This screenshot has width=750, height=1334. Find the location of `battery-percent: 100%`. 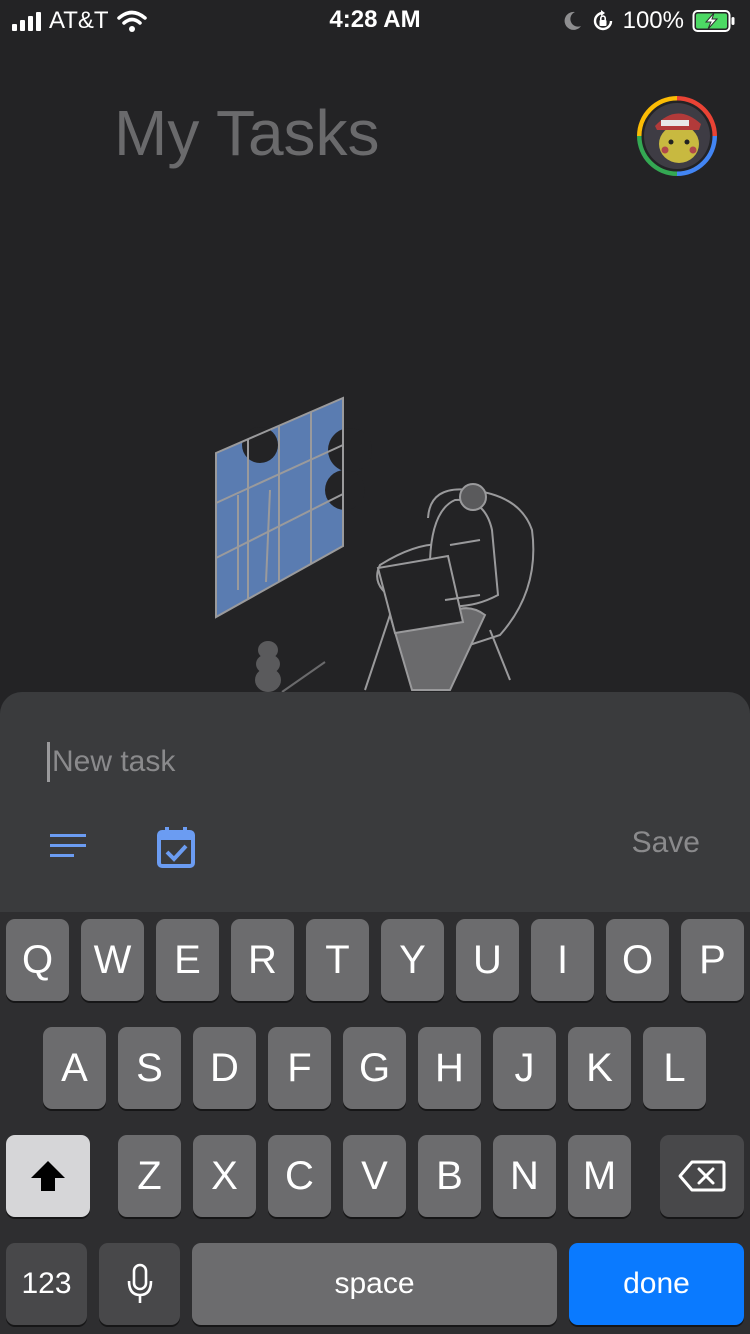

battery-percent: 100% is located at coordinates (653, 20).